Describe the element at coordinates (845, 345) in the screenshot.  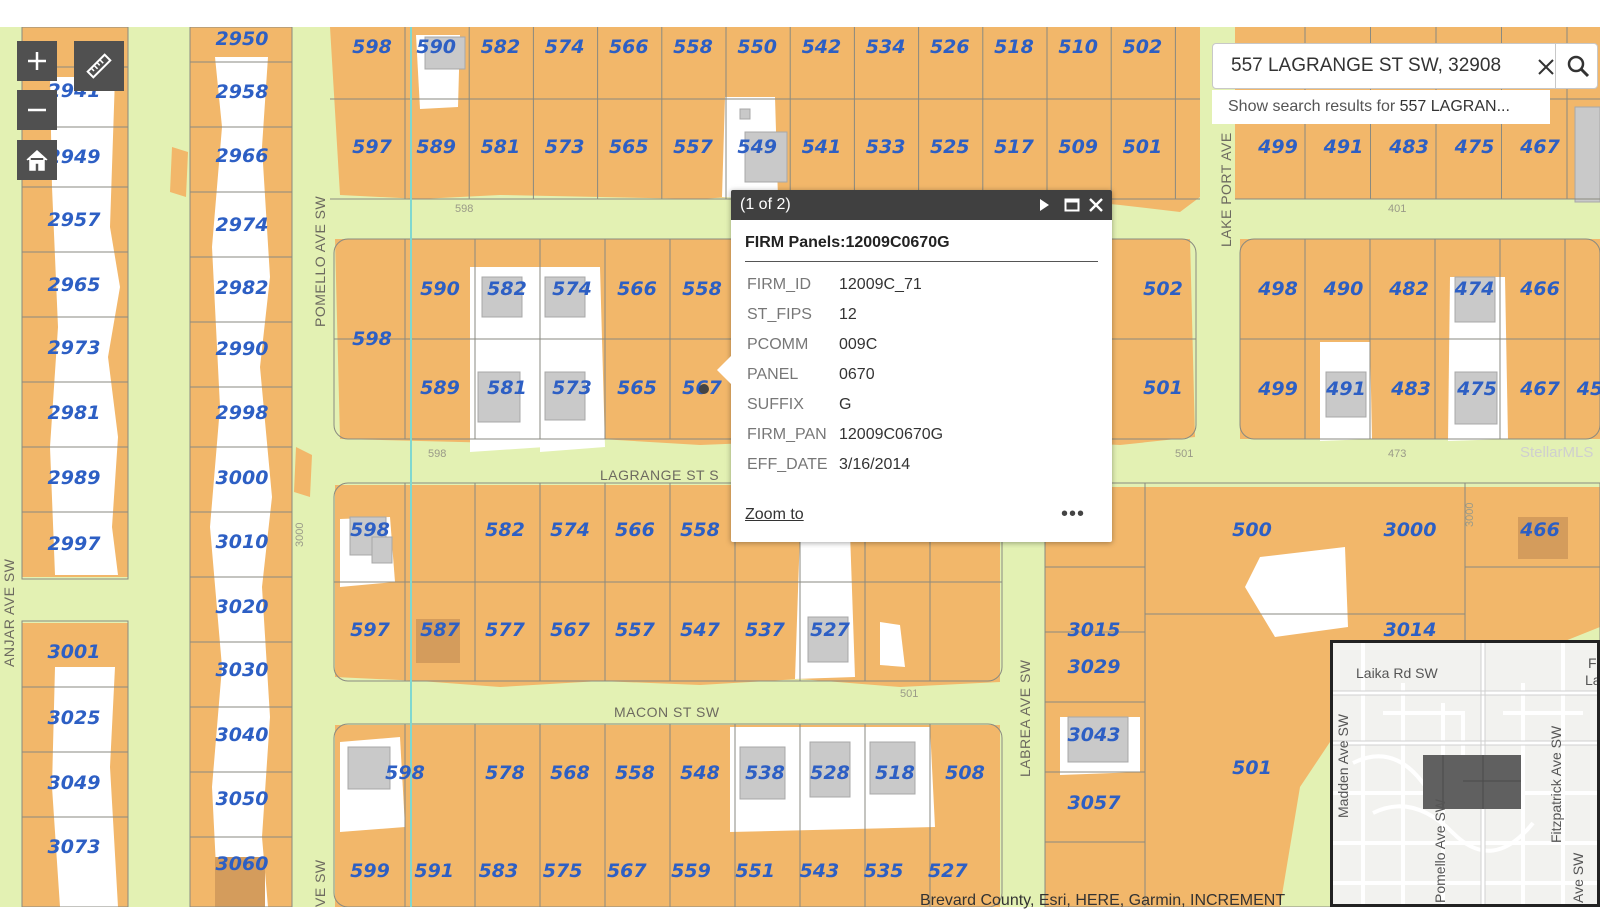
I see `attribute-row: PCOMM 009C` at that location.